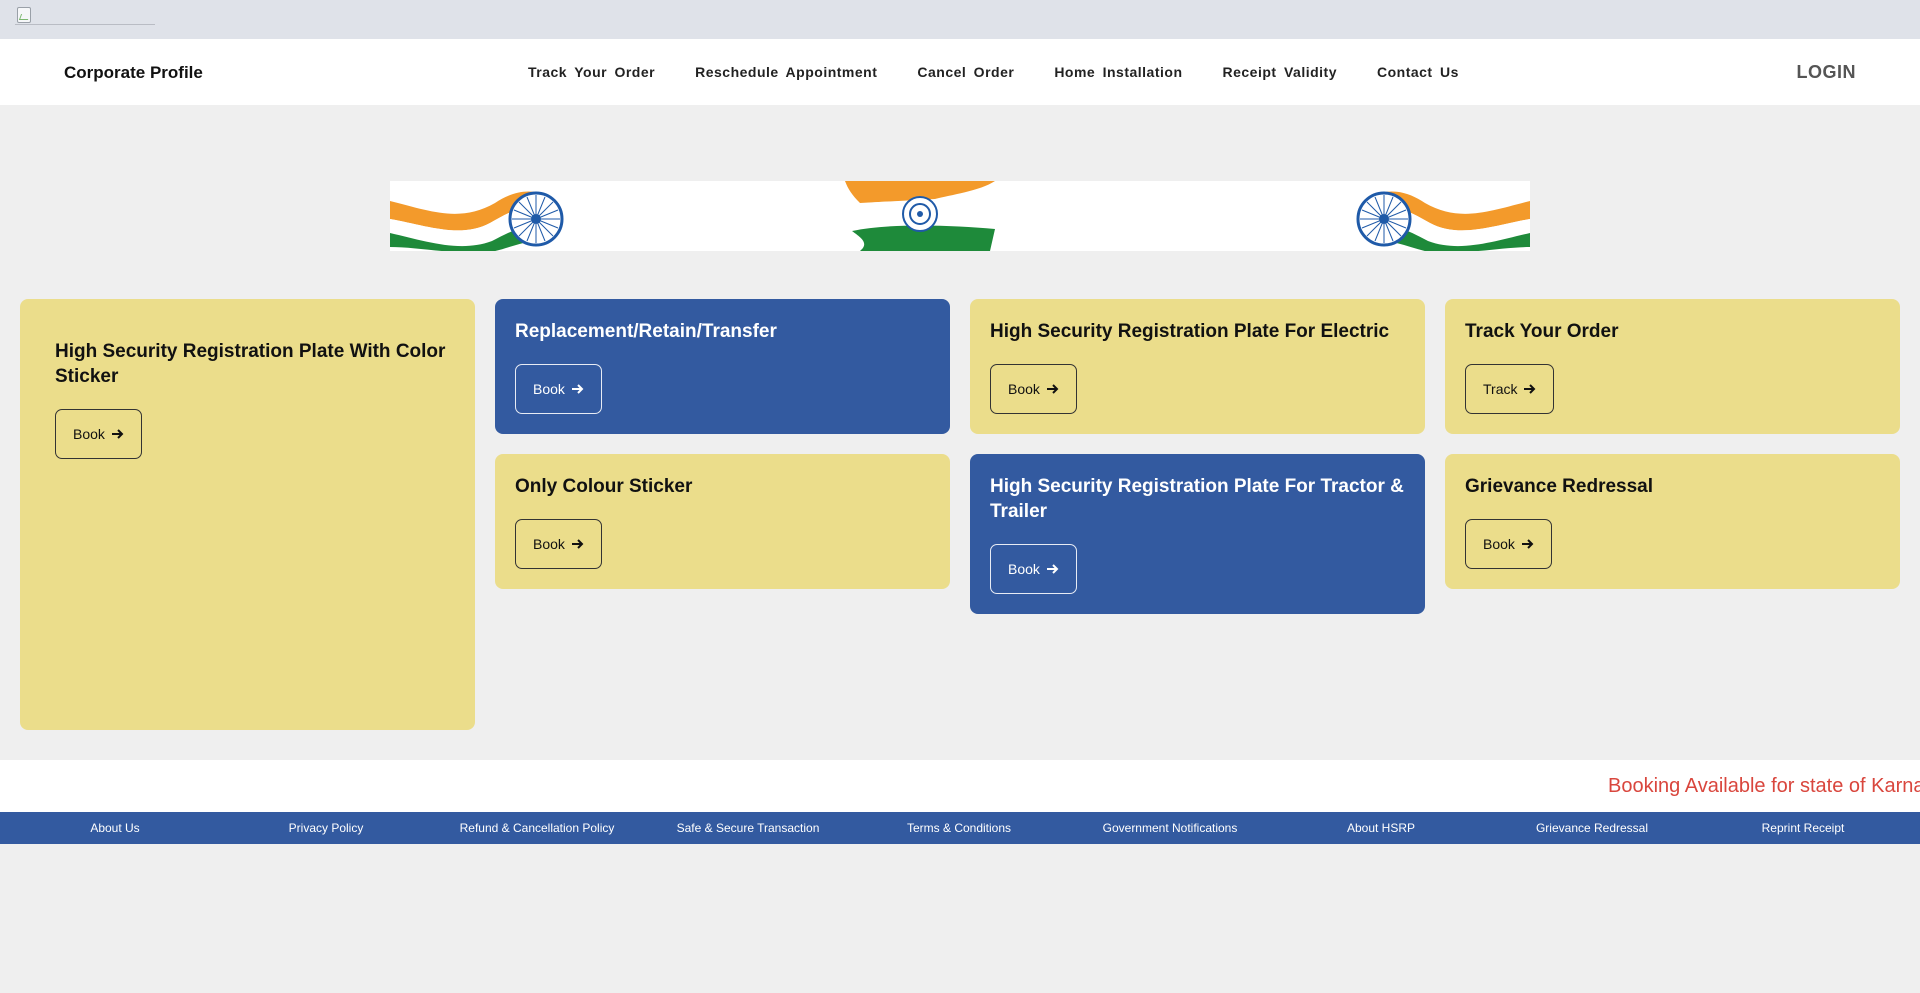 The image size is (1920, 993). Describe the element at coordinates (722, 366) in the screenshot. I see `card-replacement-retain-transfer: Replacement/Retain/Transfer Book` at that location.